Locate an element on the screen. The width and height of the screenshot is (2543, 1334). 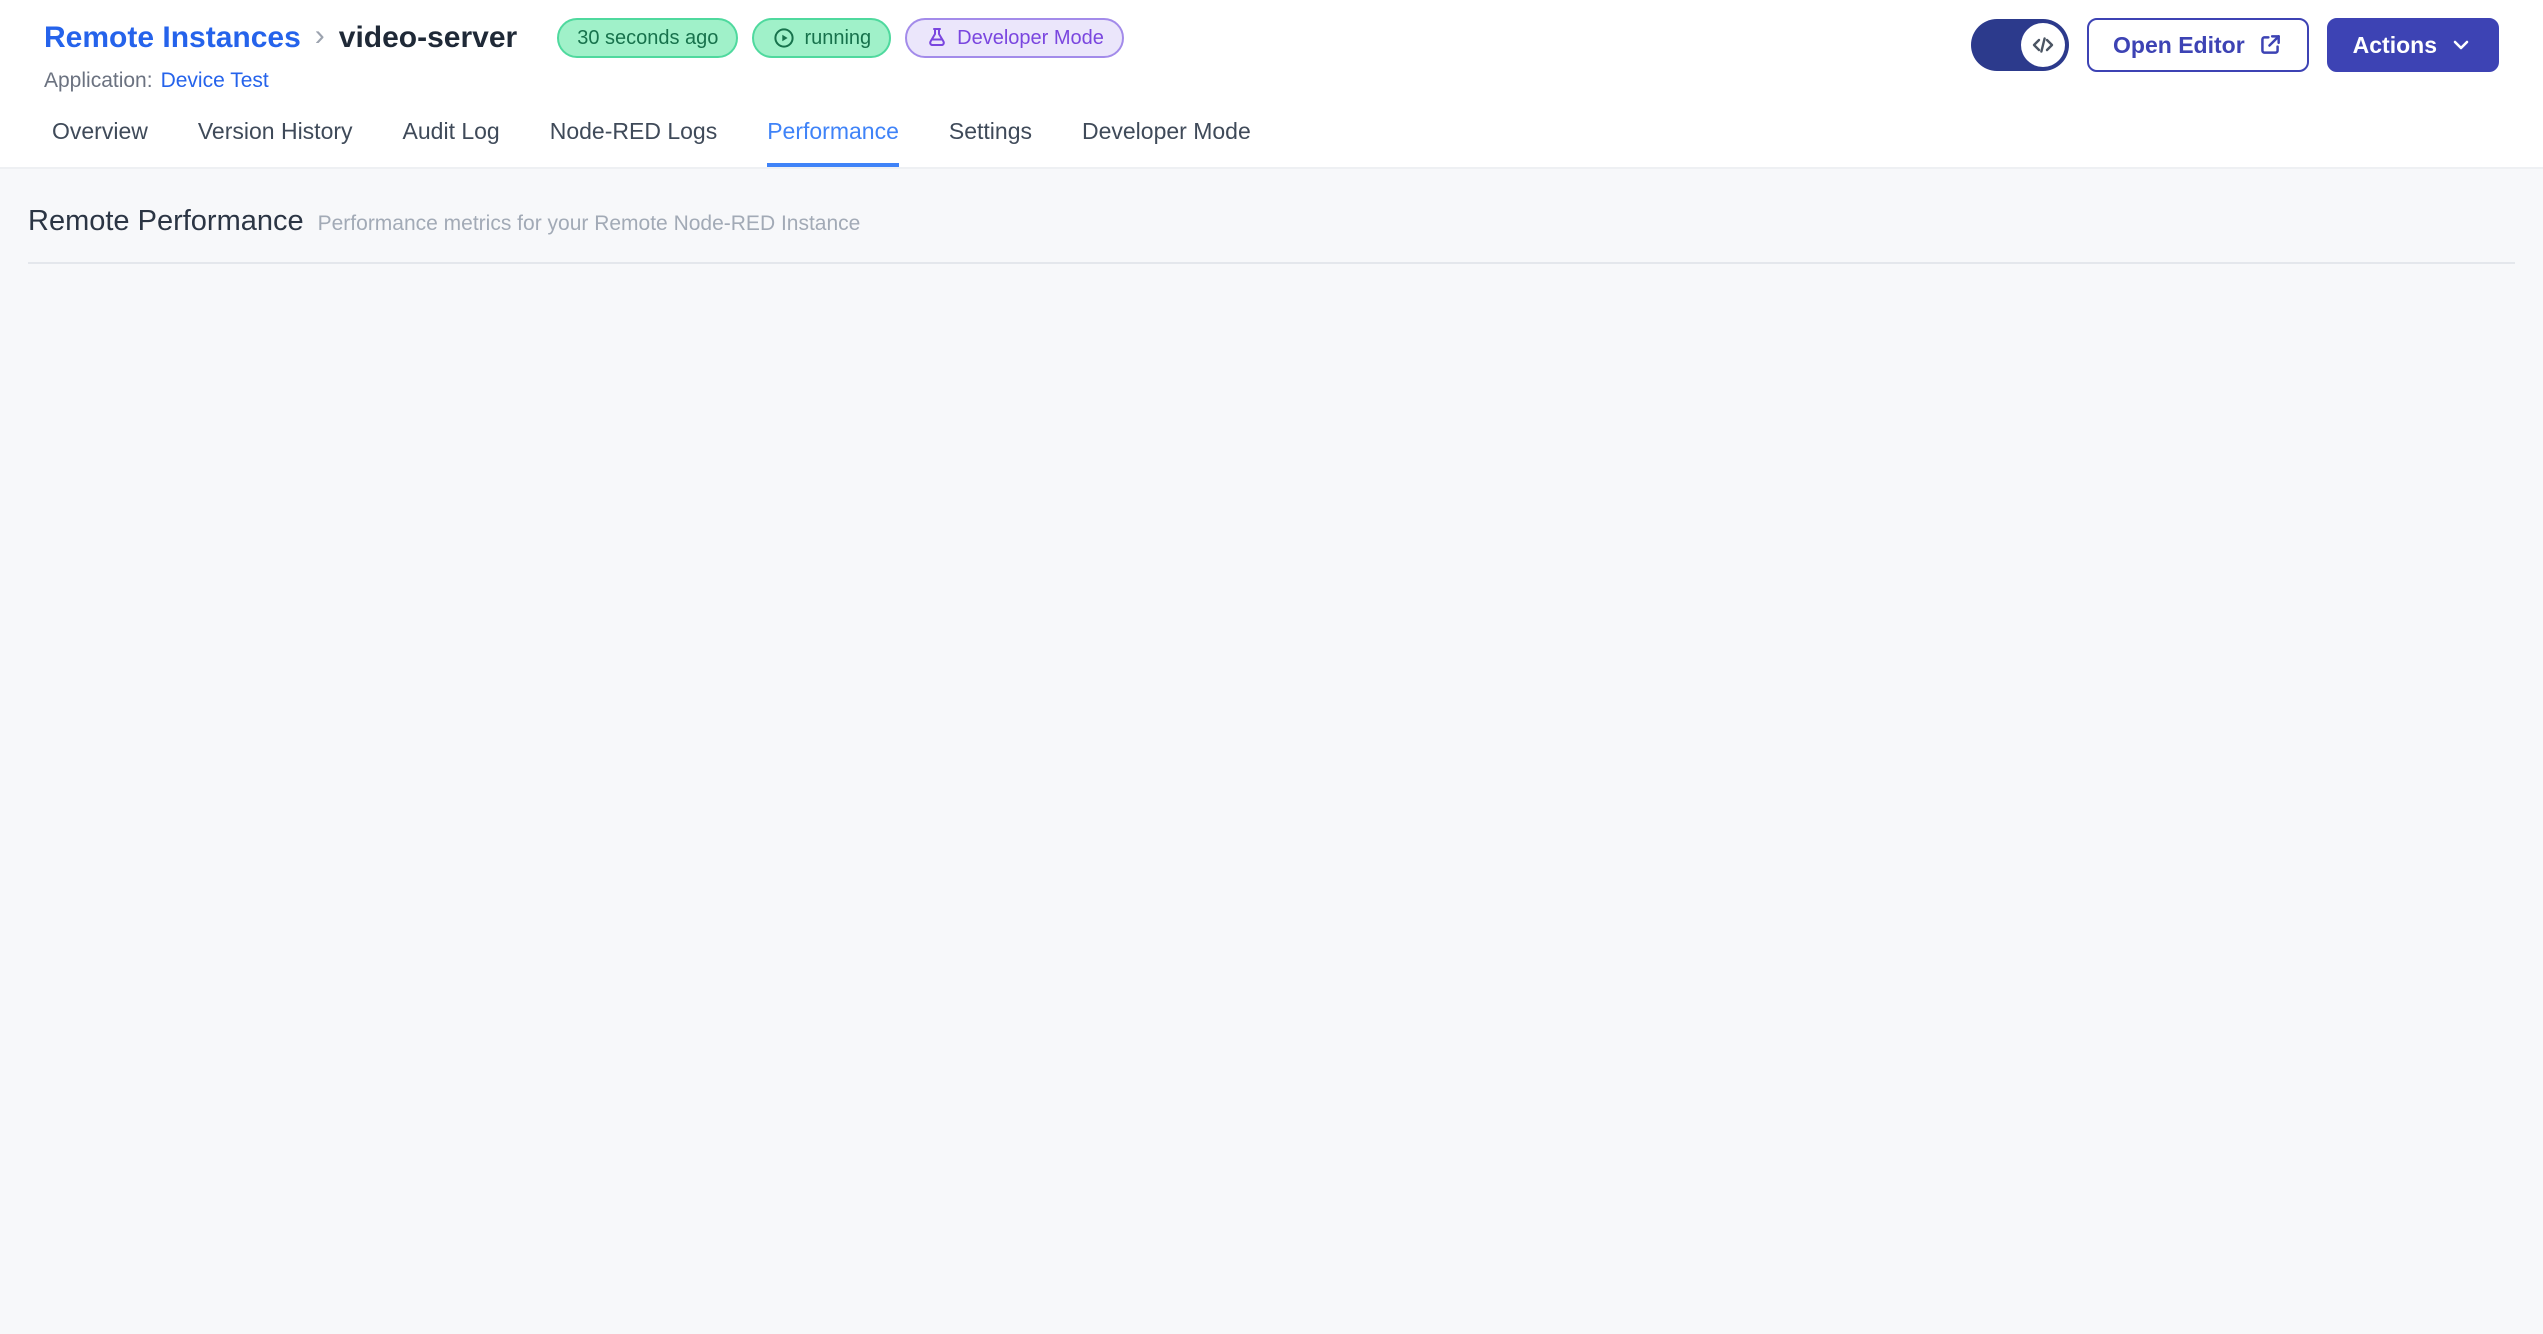
last-seen-badge: 30 seconds ago is located at coordinates (648, 38).